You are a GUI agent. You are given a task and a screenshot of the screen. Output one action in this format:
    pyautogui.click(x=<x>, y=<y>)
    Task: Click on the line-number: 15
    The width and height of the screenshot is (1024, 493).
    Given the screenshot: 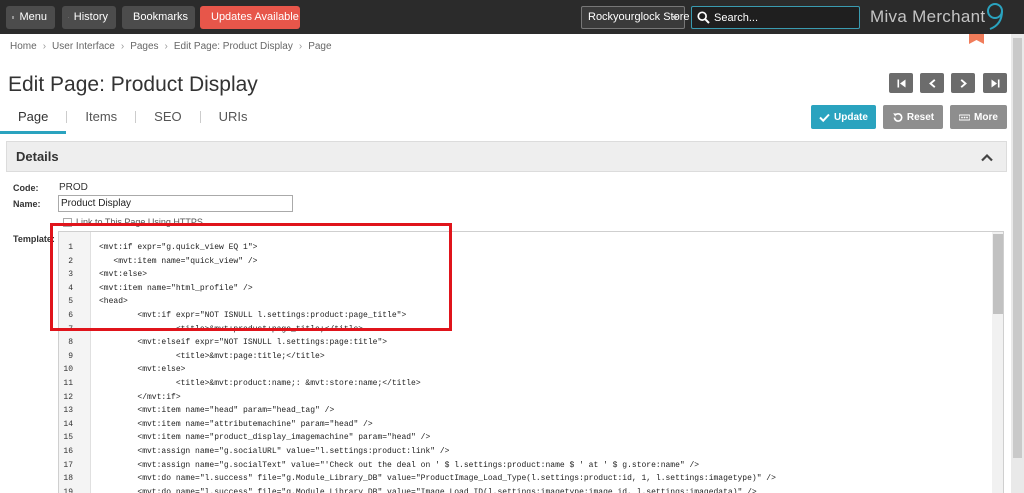 What is the action you would take?
    pyautogui.click(x=68, y=438)
    